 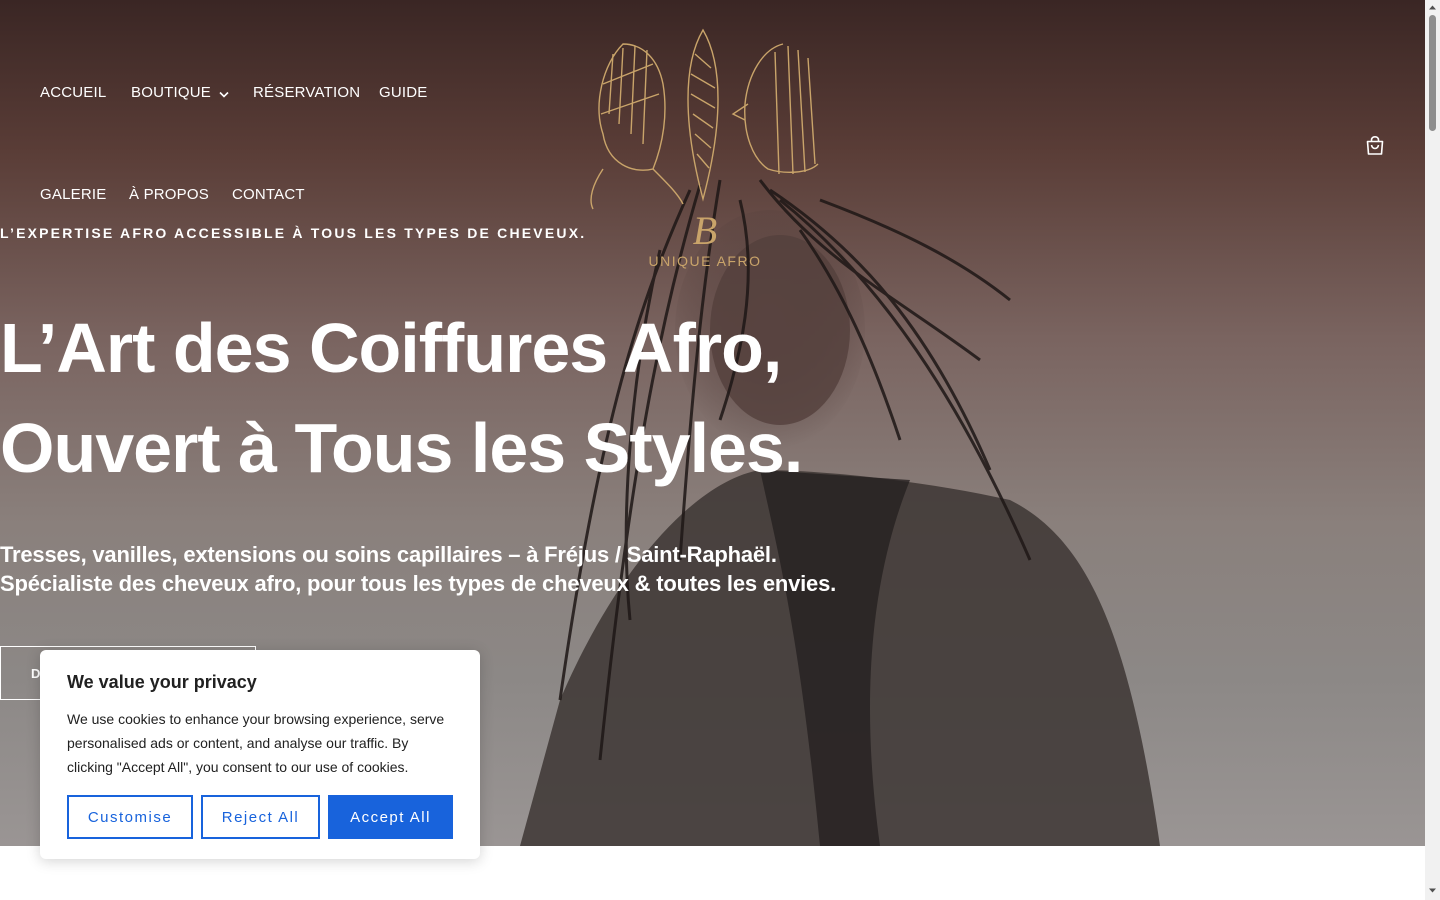 What do you see at coordinates (171, 92) in the screenshot?
I see `nav-boutique-label: BOUTIQUE` at bounding box center [171, 92].